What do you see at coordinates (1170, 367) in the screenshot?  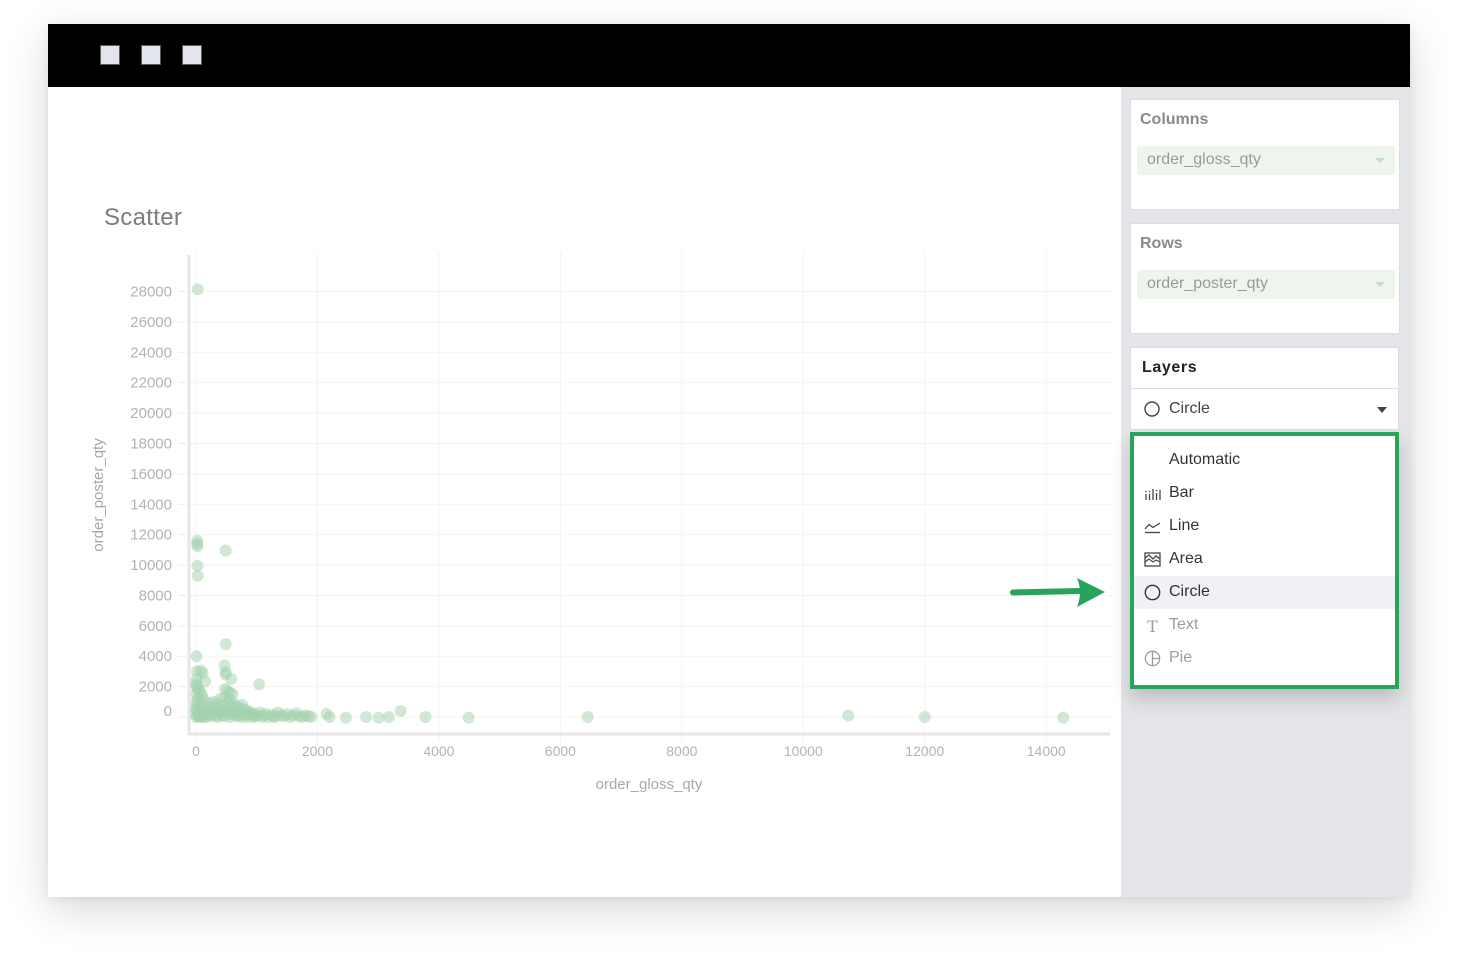 I see `layers-title: Layers` at bounding box center [1170, 367].